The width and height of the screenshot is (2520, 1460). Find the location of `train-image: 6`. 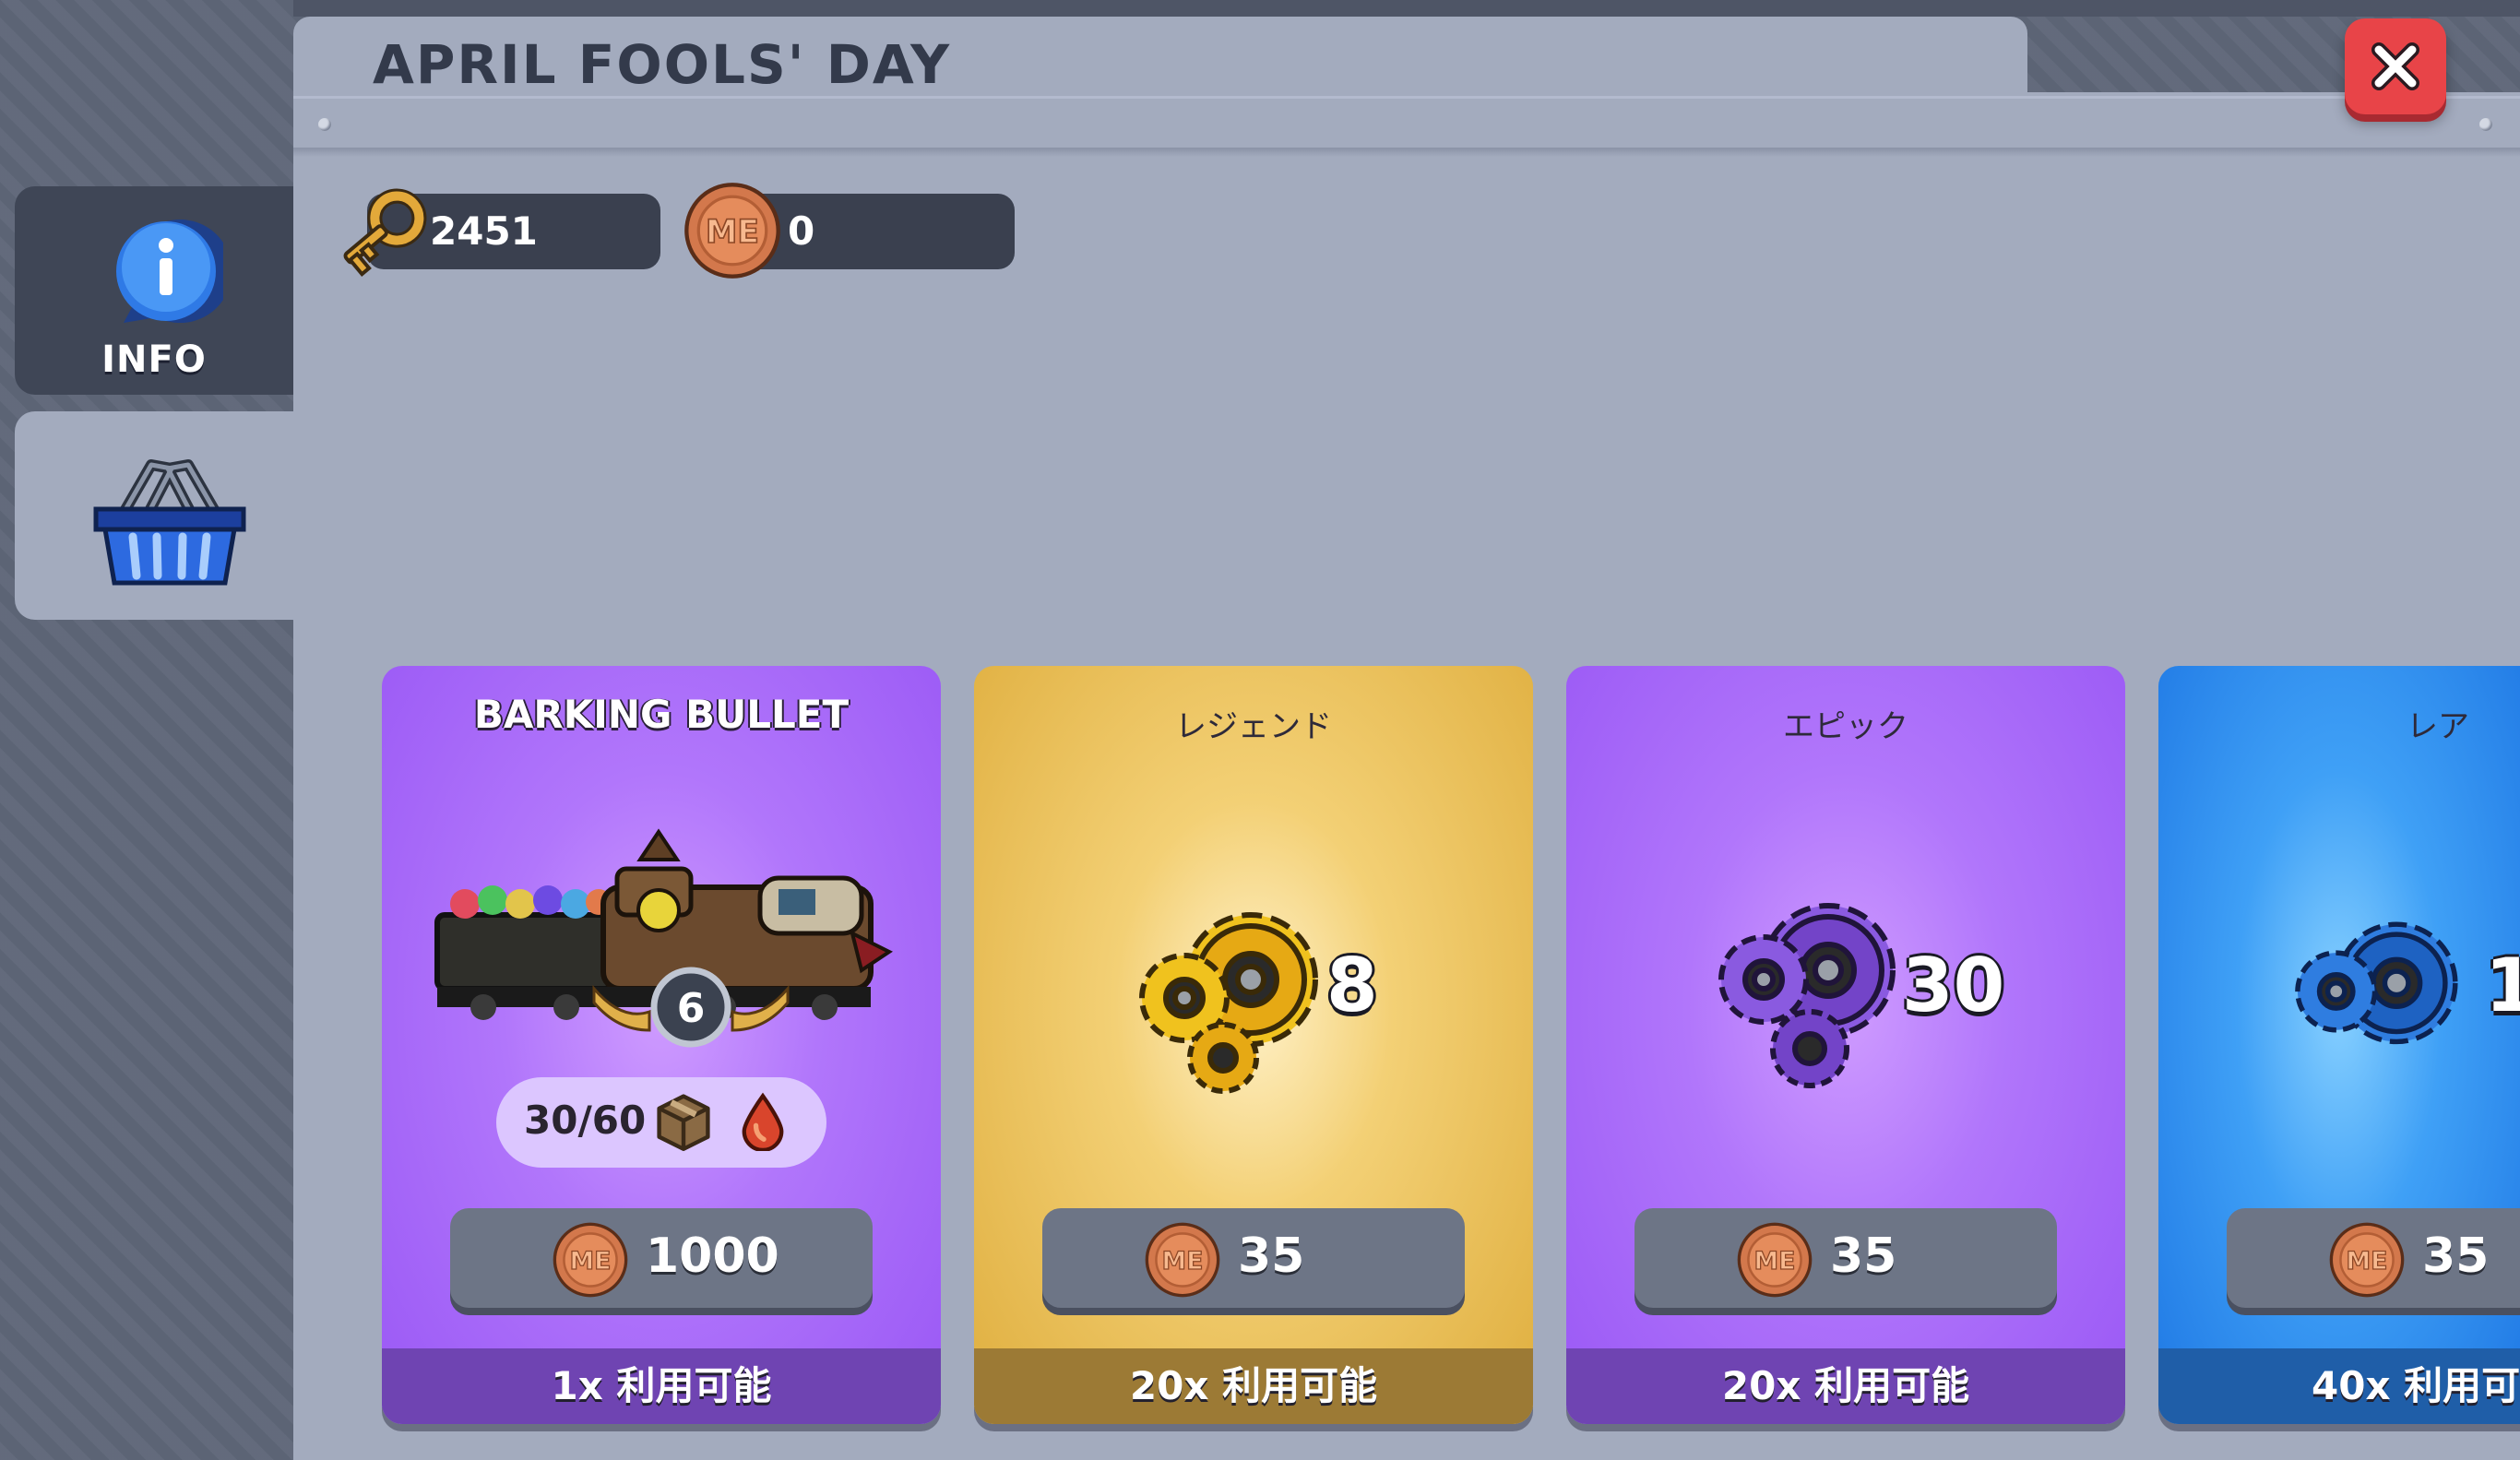

train-image: 6 is located at coordinates (663, 938).